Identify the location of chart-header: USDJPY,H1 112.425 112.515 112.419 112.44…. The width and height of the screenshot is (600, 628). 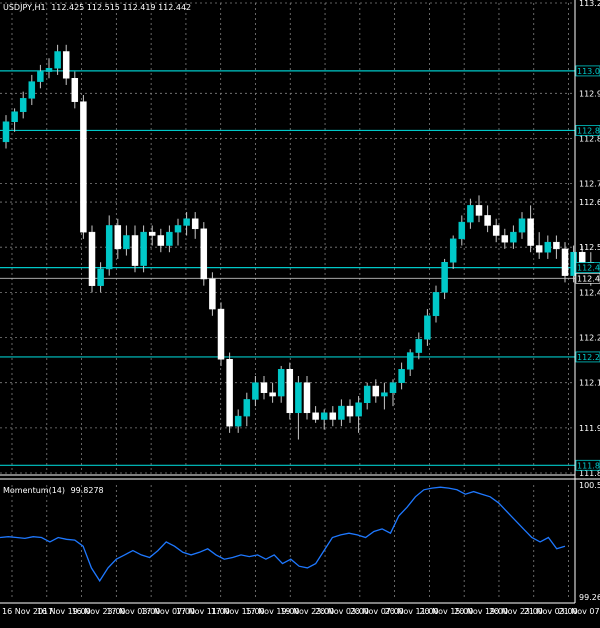
(97, 7).